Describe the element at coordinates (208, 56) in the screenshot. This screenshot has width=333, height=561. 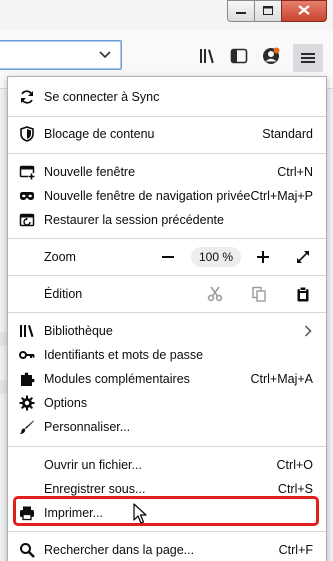
I see `library-toolbar-icon` at that location.